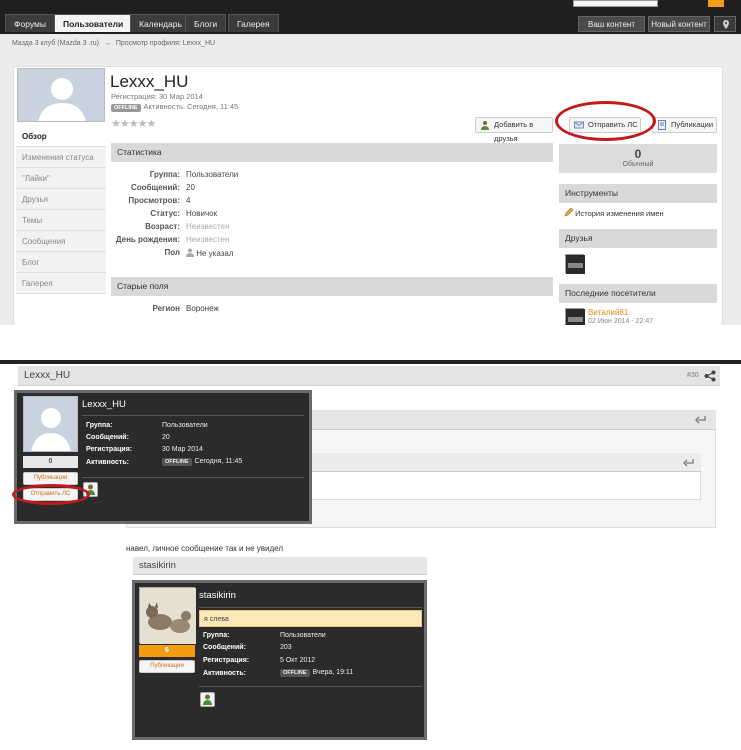 This screenshot has height=750, width=741. Describe the element at coordinates (286, 647) in the screenshot. I see `hovercard-value: 203` at that location.